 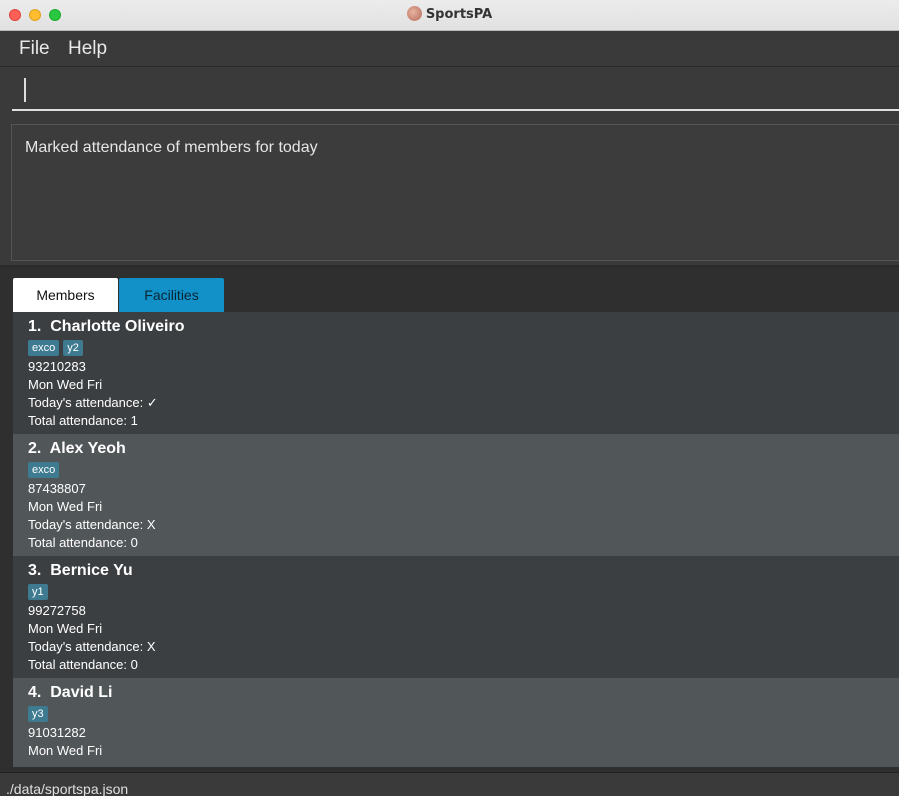 I want to click on member-card: 4. David Li y3 91031282 Mon Wed Fri, so click(x=456, y=722).